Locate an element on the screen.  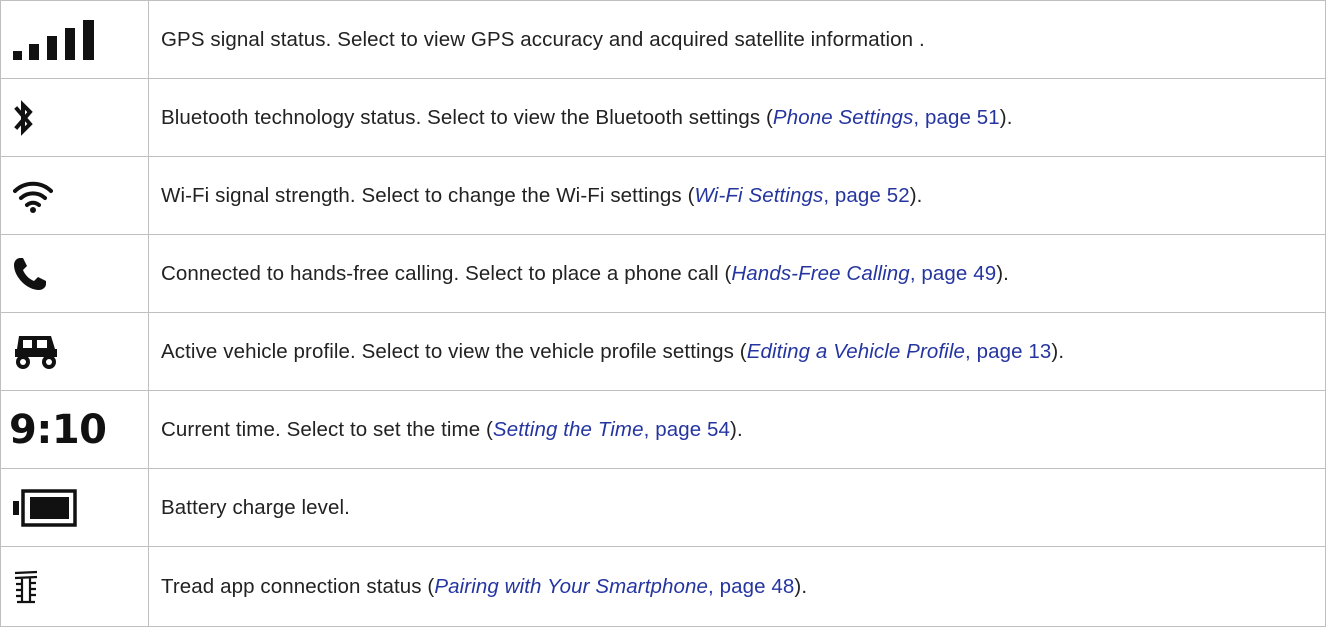
link-title: Editing a Vehicle Profile is located at coordinates (855, 351).